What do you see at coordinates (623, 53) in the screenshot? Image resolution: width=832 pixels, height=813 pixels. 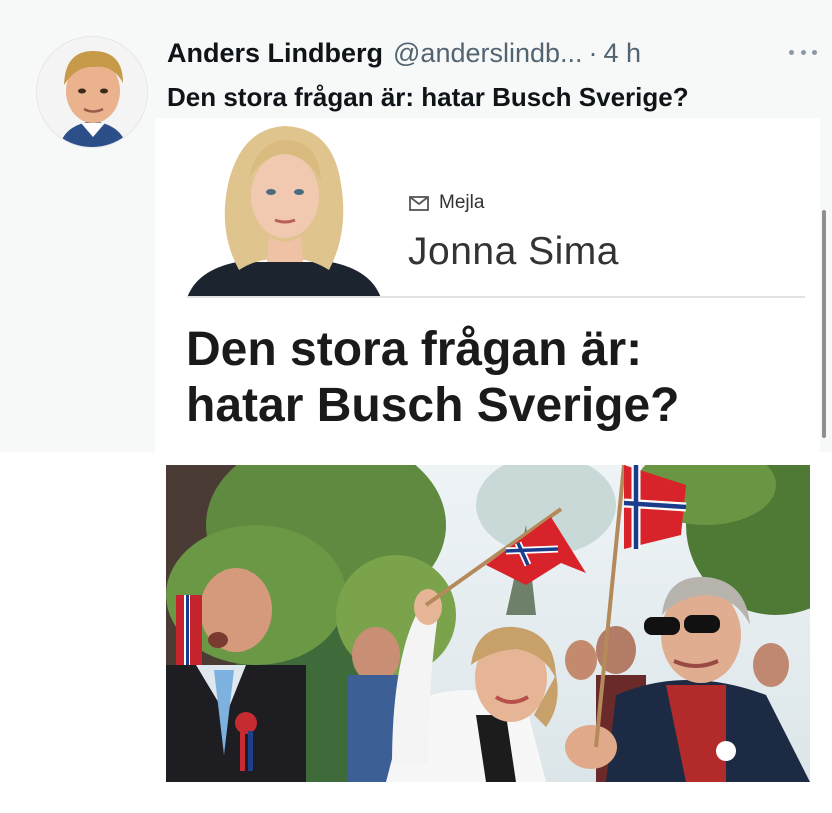 I see `tweet-timestamp: 4 h` at bounding box center [623, 53].